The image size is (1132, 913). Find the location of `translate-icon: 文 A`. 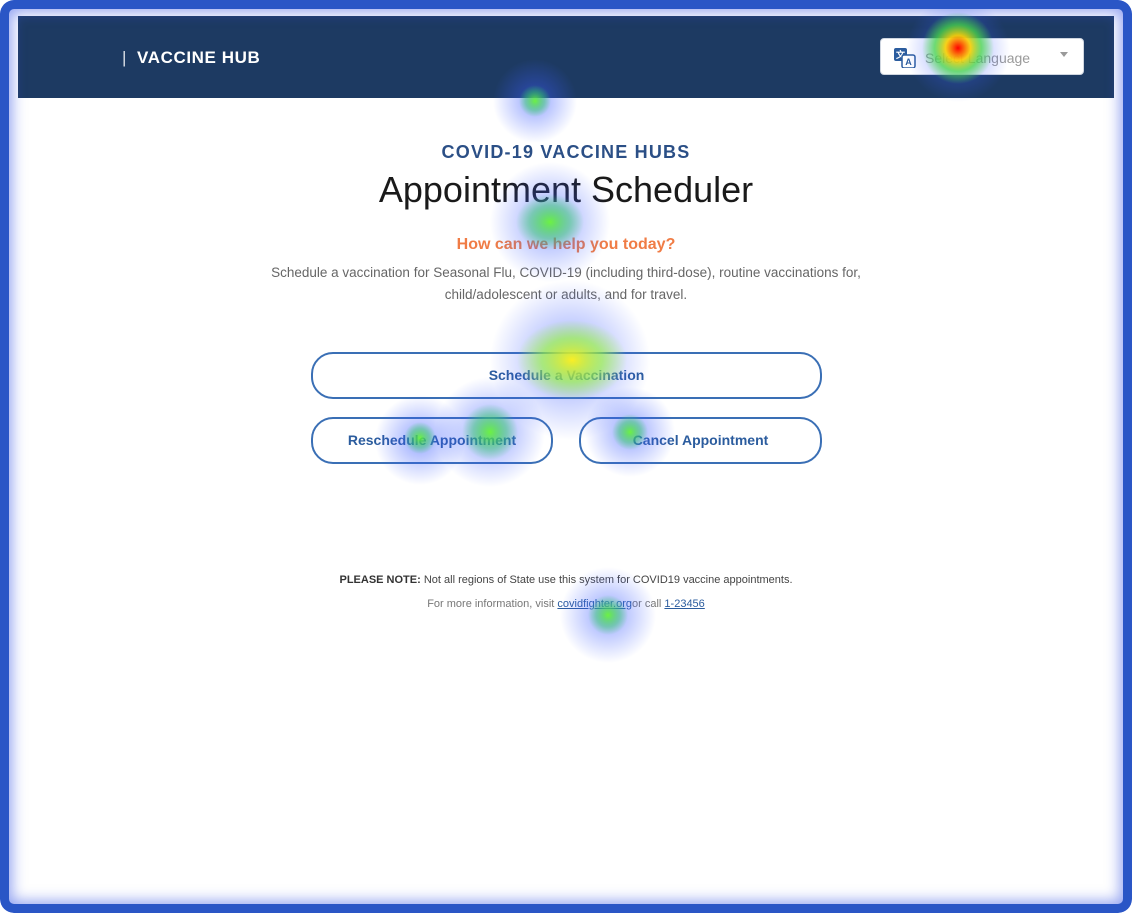

translate-icon: 文 A is located at coordinates (905, 58).